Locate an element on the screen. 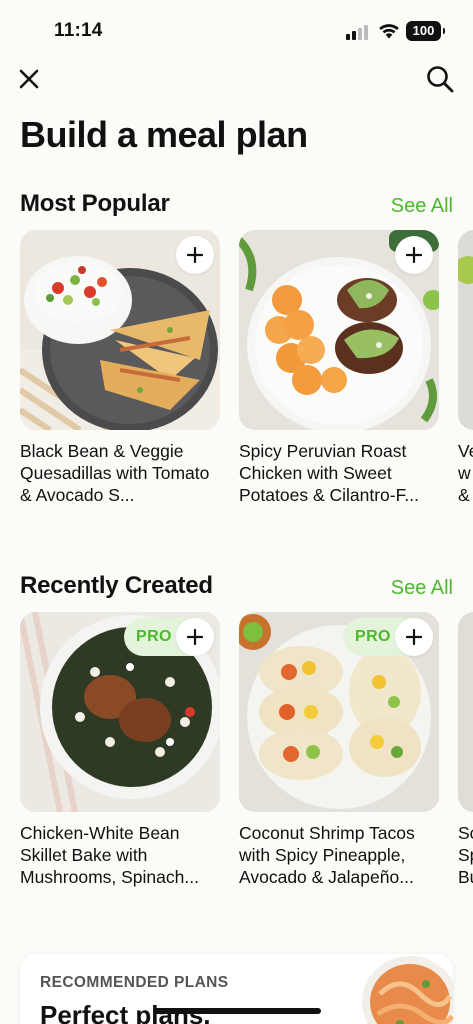 The width and height of the screenshot is (473, 1024). recipe-card: Sc Sp Bu is located at coordinates (465, 750).